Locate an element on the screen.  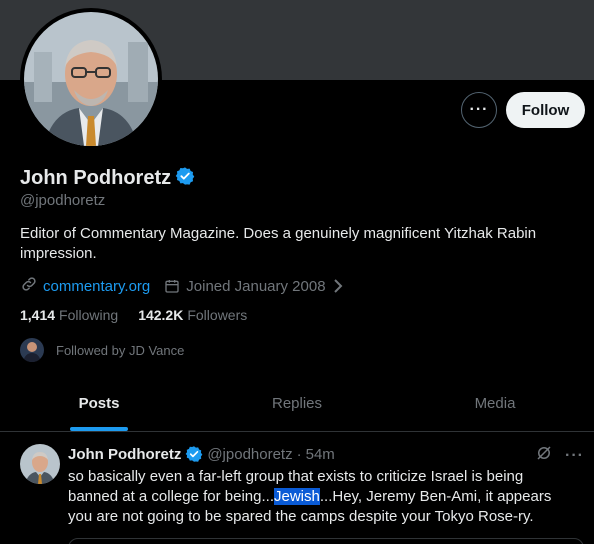
tab-replies: Replies is located at coordinates (297, 403).